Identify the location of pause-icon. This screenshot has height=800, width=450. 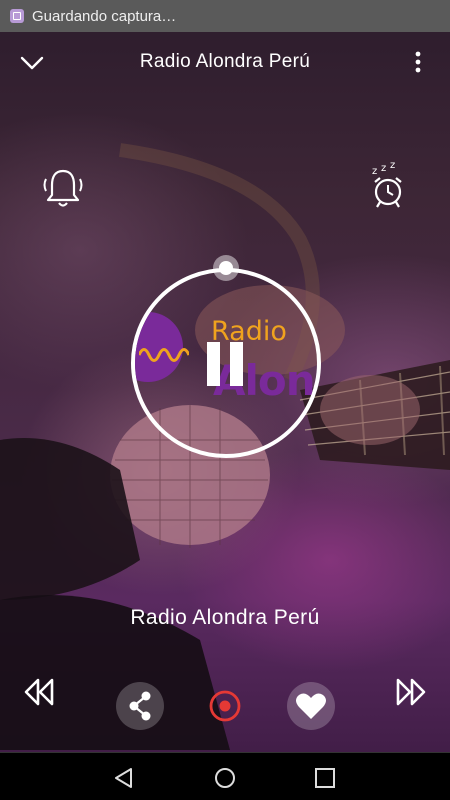
(225, 364).